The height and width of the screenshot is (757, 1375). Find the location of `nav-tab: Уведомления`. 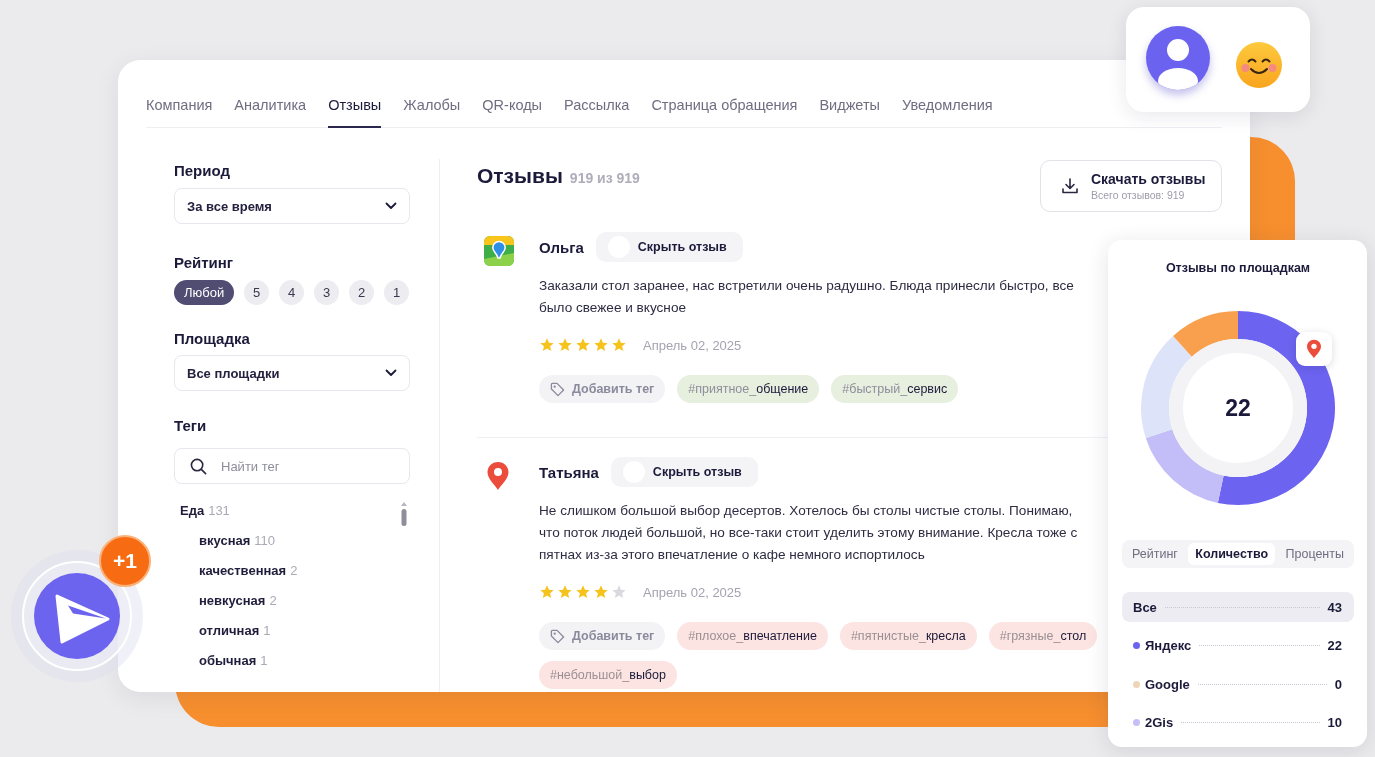

nav-tab: Уведомления is located at coordinates (947, 112).